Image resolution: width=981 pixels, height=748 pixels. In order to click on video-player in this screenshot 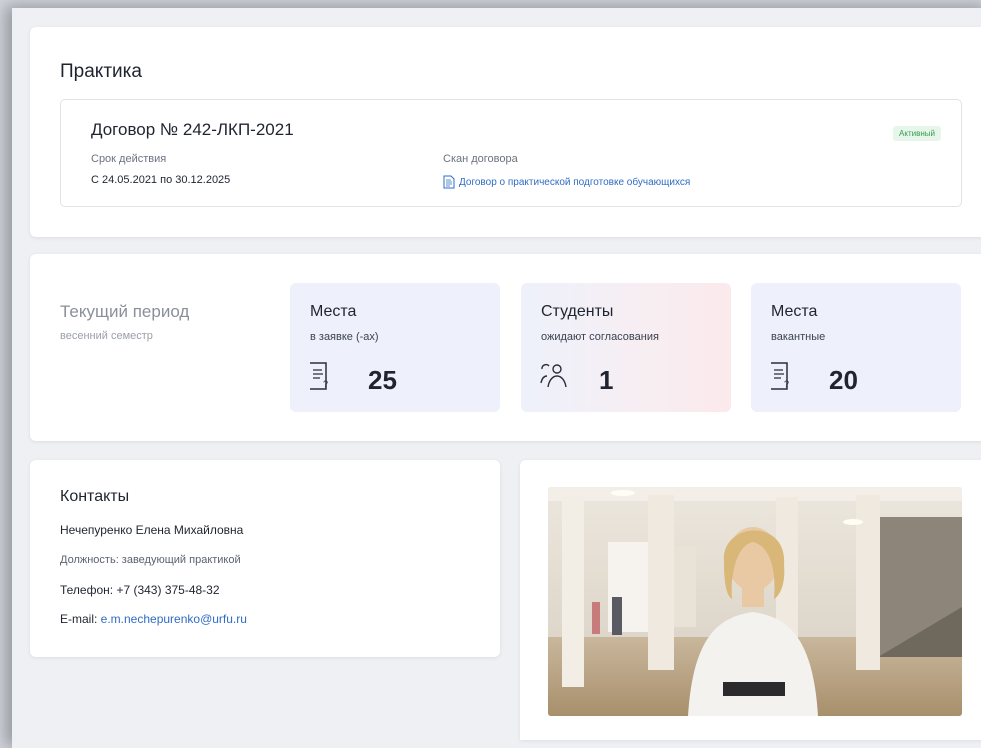, I will do `click(755, 601)`.